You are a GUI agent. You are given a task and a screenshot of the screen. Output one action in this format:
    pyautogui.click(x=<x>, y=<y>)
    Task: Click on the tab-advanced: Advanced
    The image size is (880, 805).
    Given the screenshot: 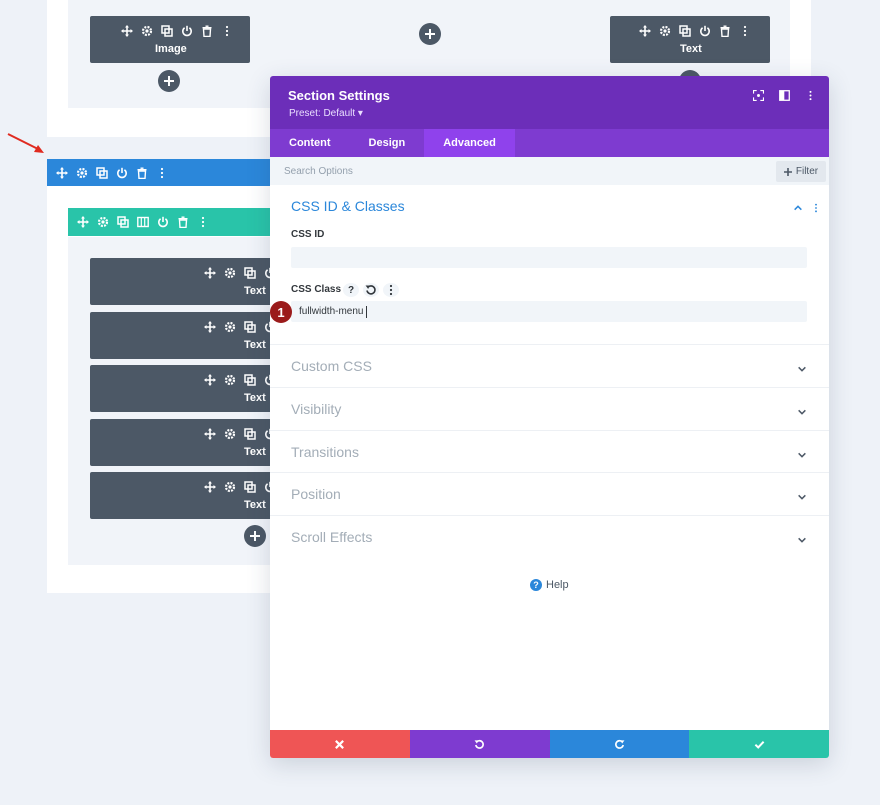 What is the action you would take?
    pyautogui.click(x=469, y=143)
    